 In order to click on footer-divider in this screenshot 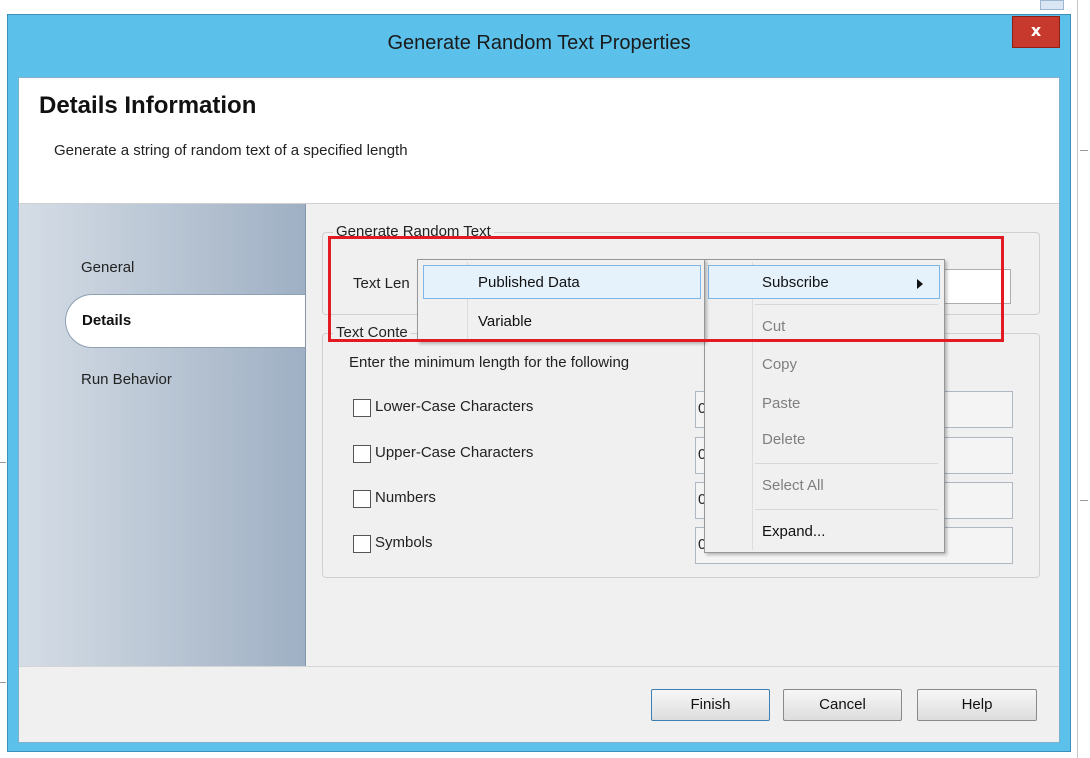, I will do `click(539, 666)`.